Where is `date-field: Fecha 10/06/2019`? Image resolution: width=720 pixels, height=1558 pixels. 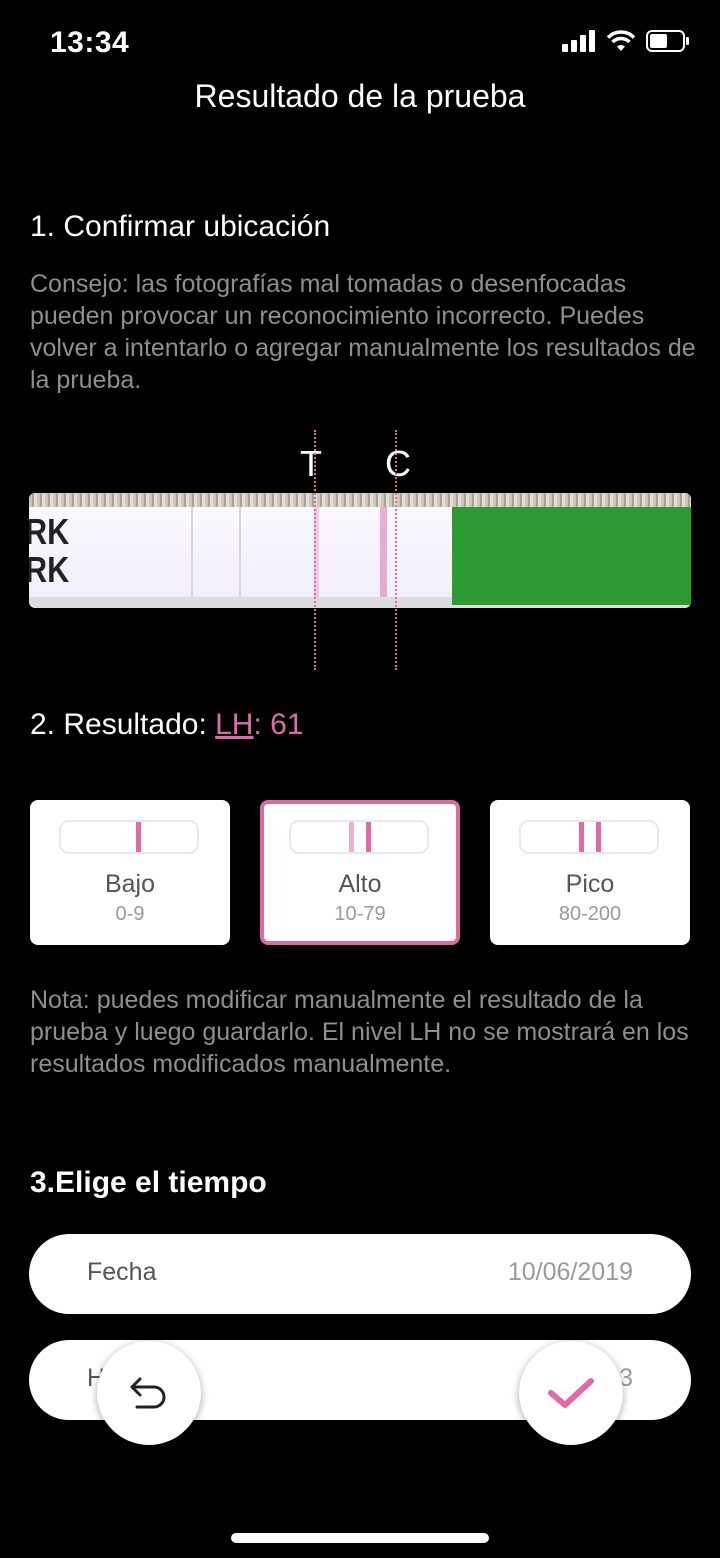 date-field: Fecha 10/06/2019 is located at coordinates (360, 1274).